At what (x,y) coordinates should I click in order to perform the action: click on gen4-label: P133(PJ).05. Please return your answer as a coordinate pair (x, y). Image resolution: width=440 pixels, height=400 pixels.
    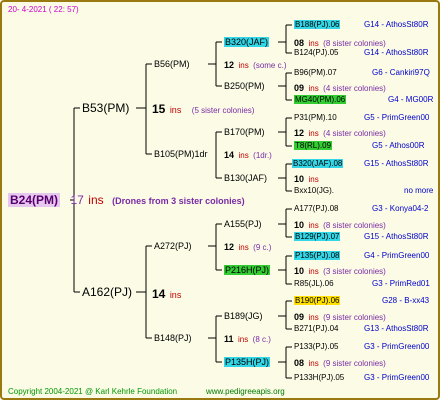
    Looking at the image, I should click on (316, 346).